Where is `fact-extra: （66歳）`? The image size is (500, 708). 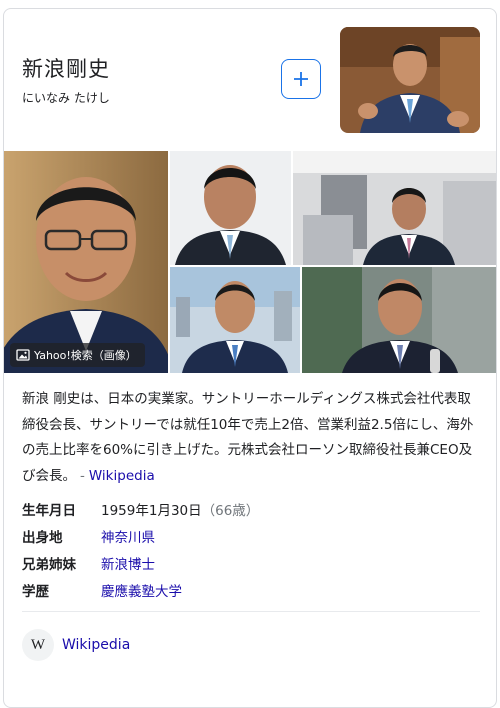 fact-extra: （66歳） is located at coordinates (230, 510).